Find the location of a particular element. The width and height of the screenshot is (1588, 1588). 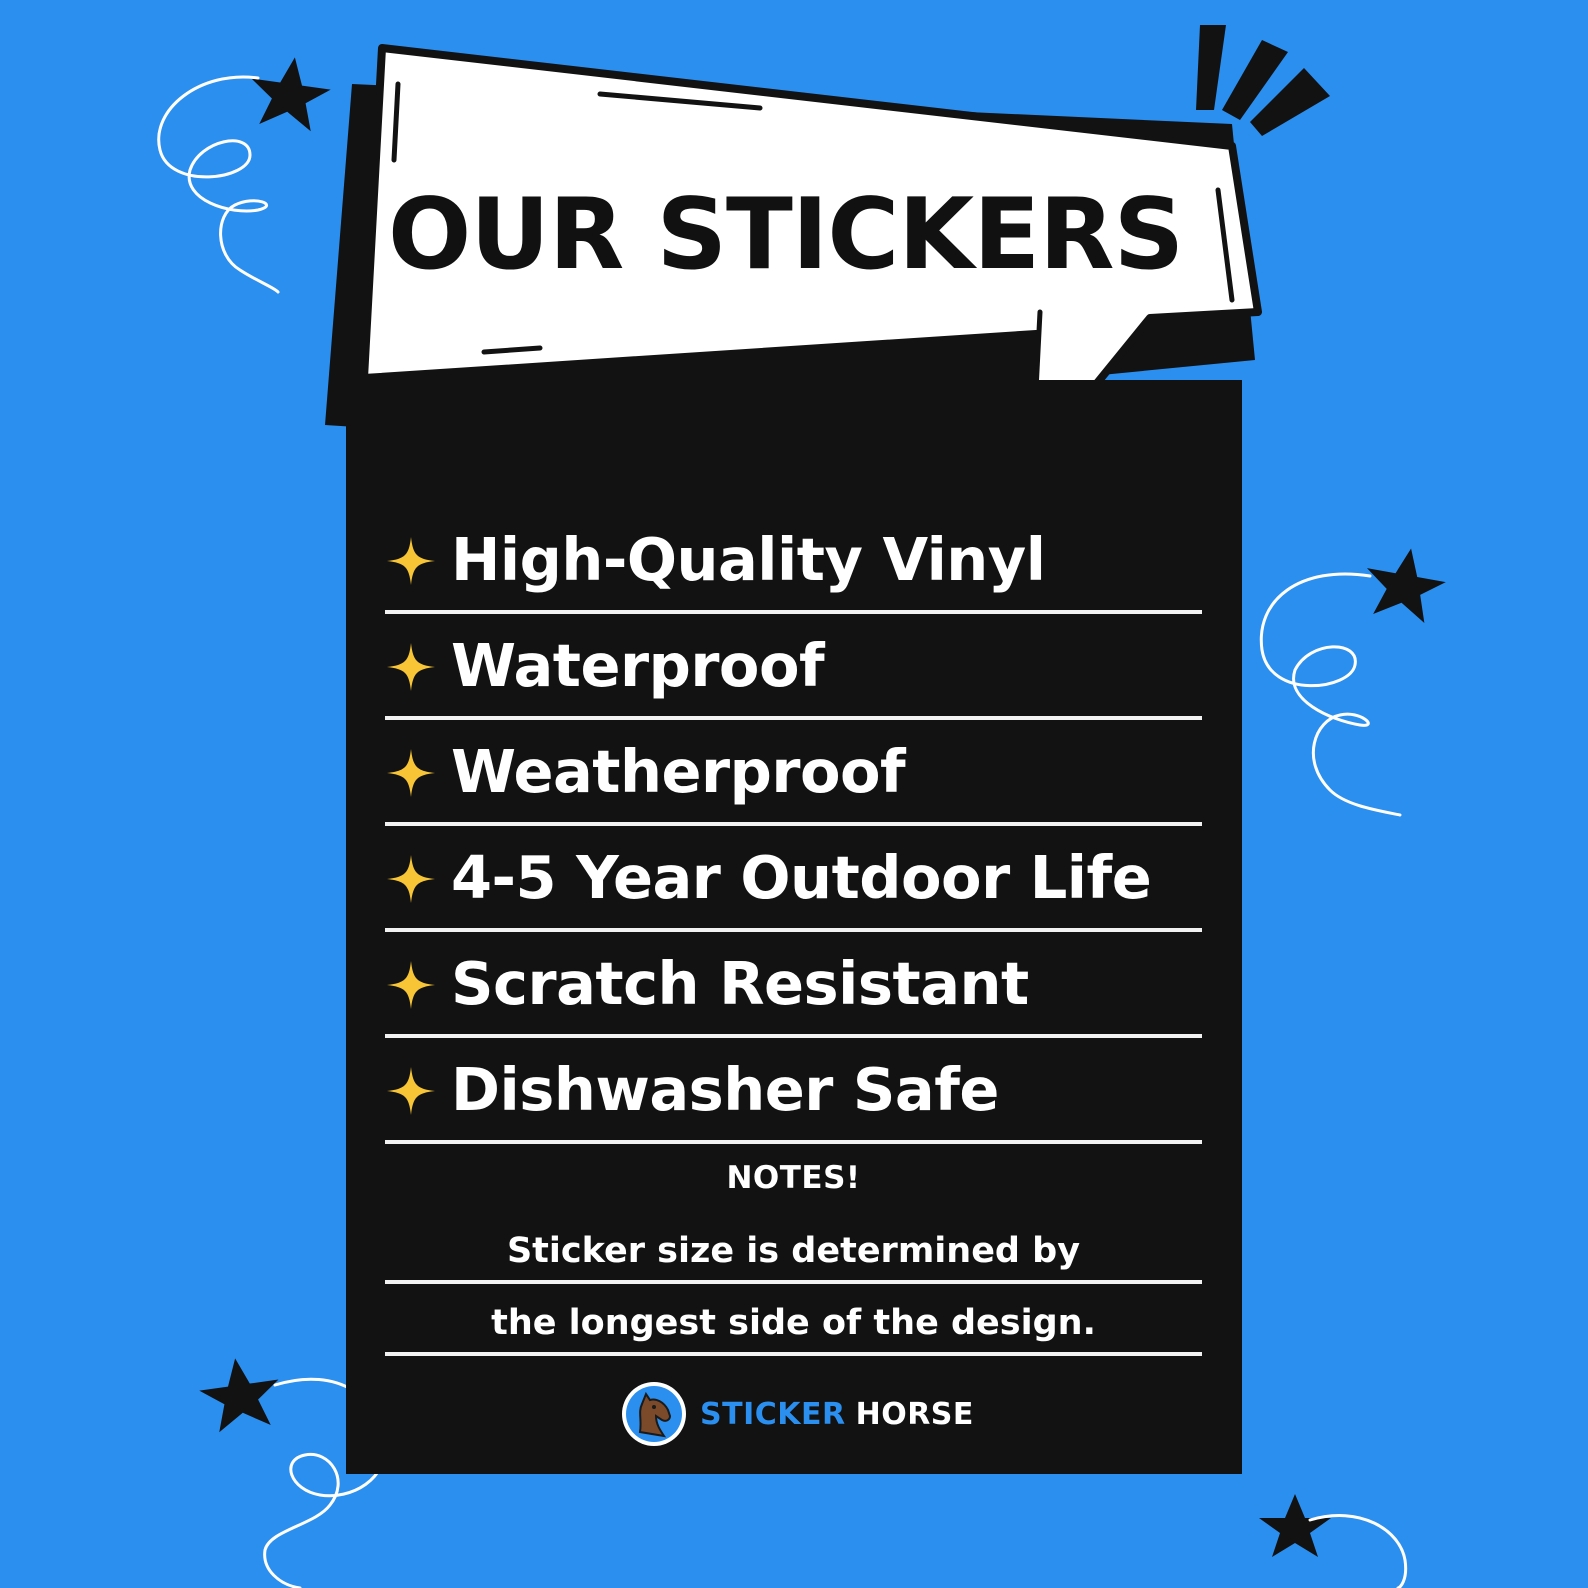

notes-heading: NOTES! is located at coordinates (793, 1178).